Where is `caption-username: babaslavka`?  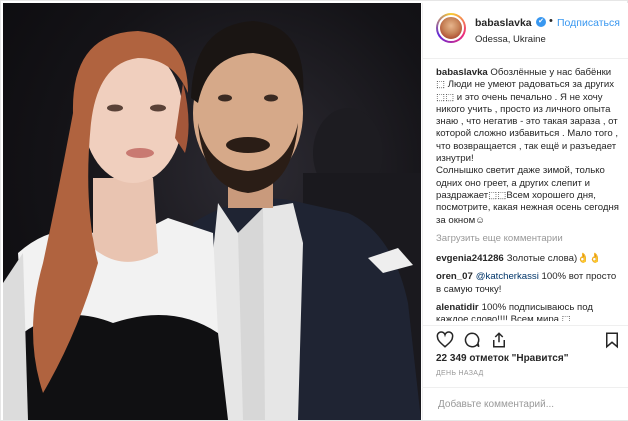 caption-username: babaslavka is located at coordinates (462, 72).